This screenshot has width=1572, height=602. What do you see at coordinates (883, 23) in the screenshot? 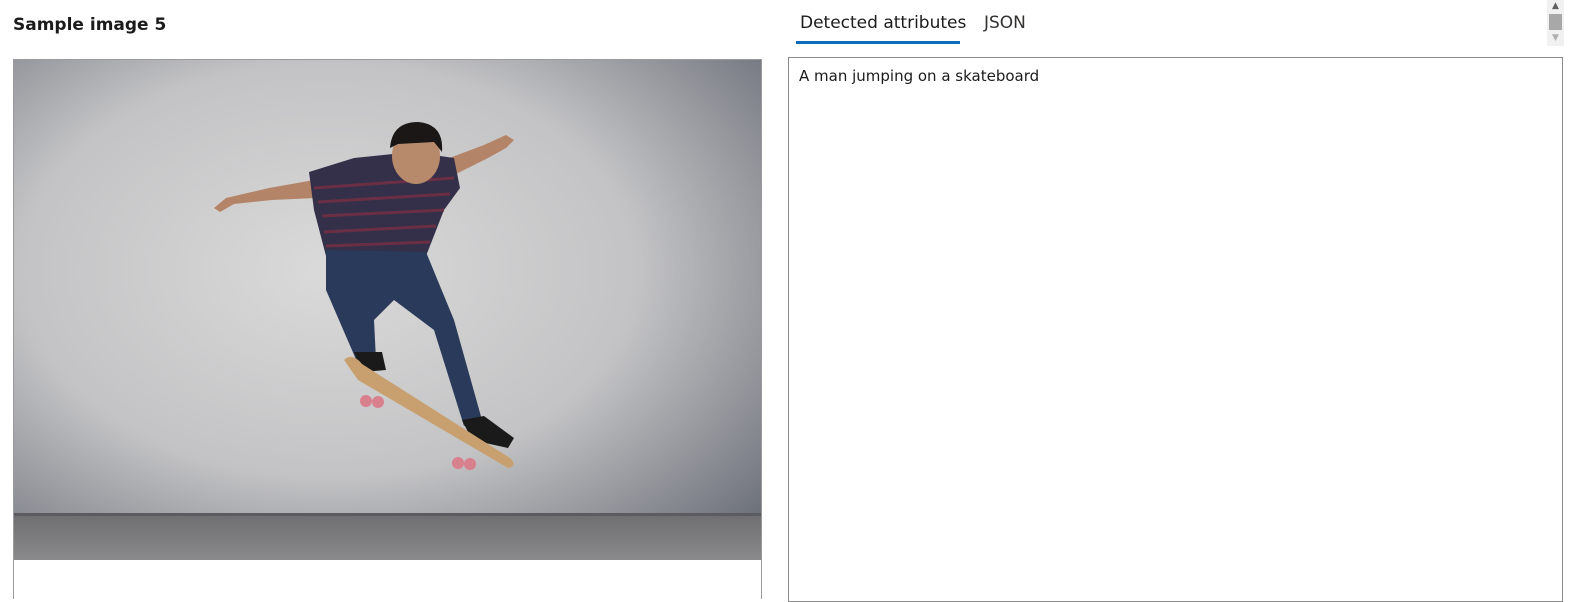
I see `tab-detected-attributes-label: Detected attributes` at bounding box center [883, 23].